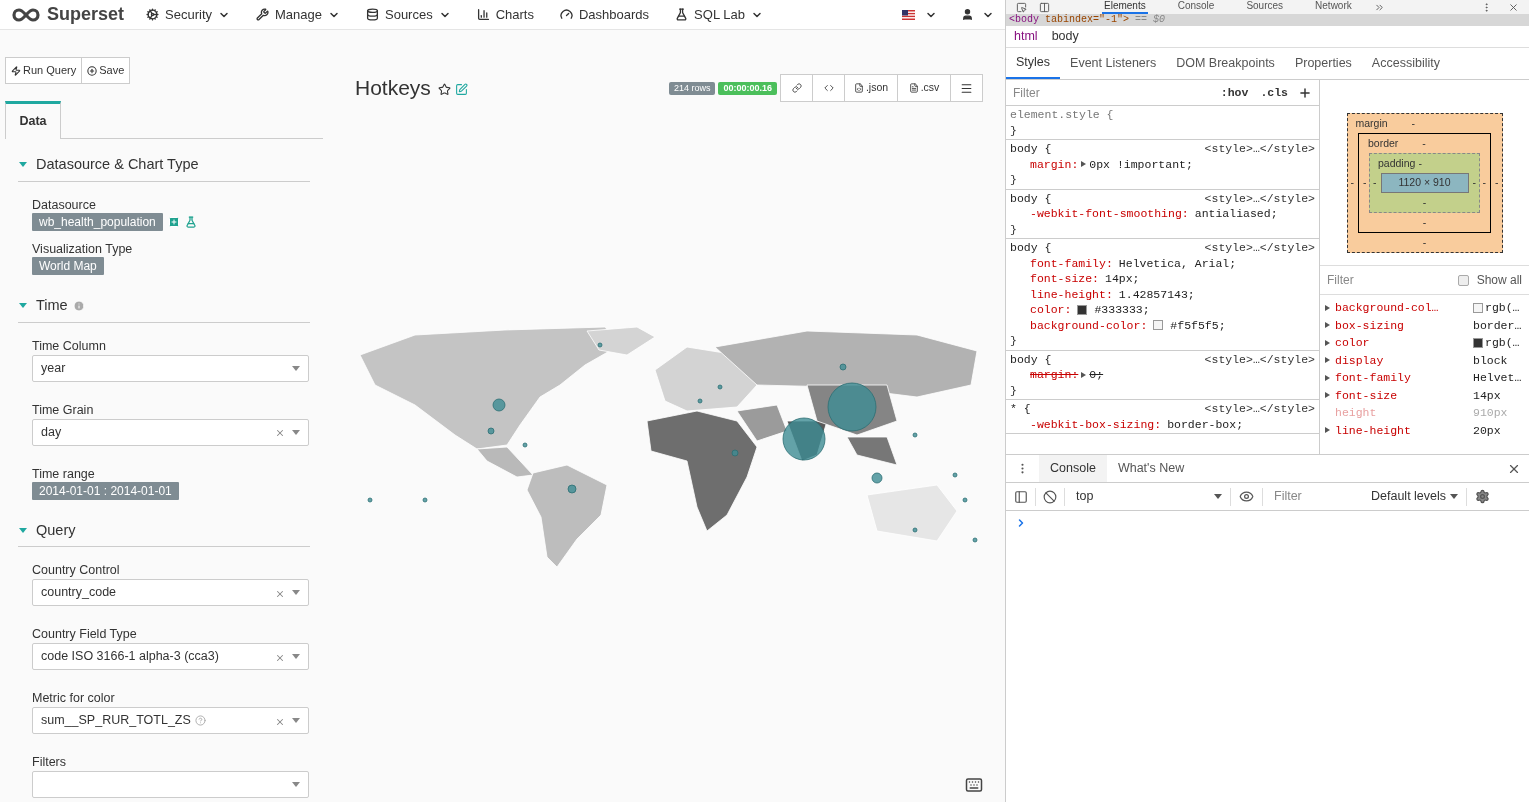  What do you see at coordinates (1404, 395) in the screenshot?
I see `computed-property: font-size` at bounding box center [1404, 395].